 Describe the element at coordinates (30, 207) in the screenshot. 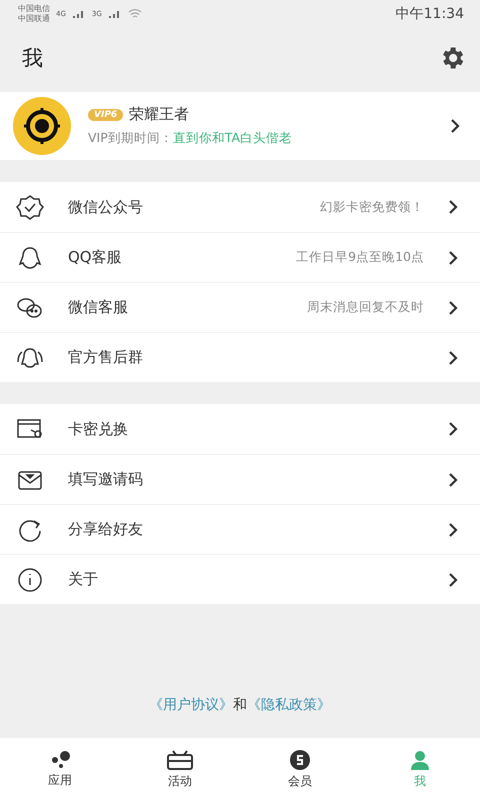

I see `badge-check-icon` at that location.